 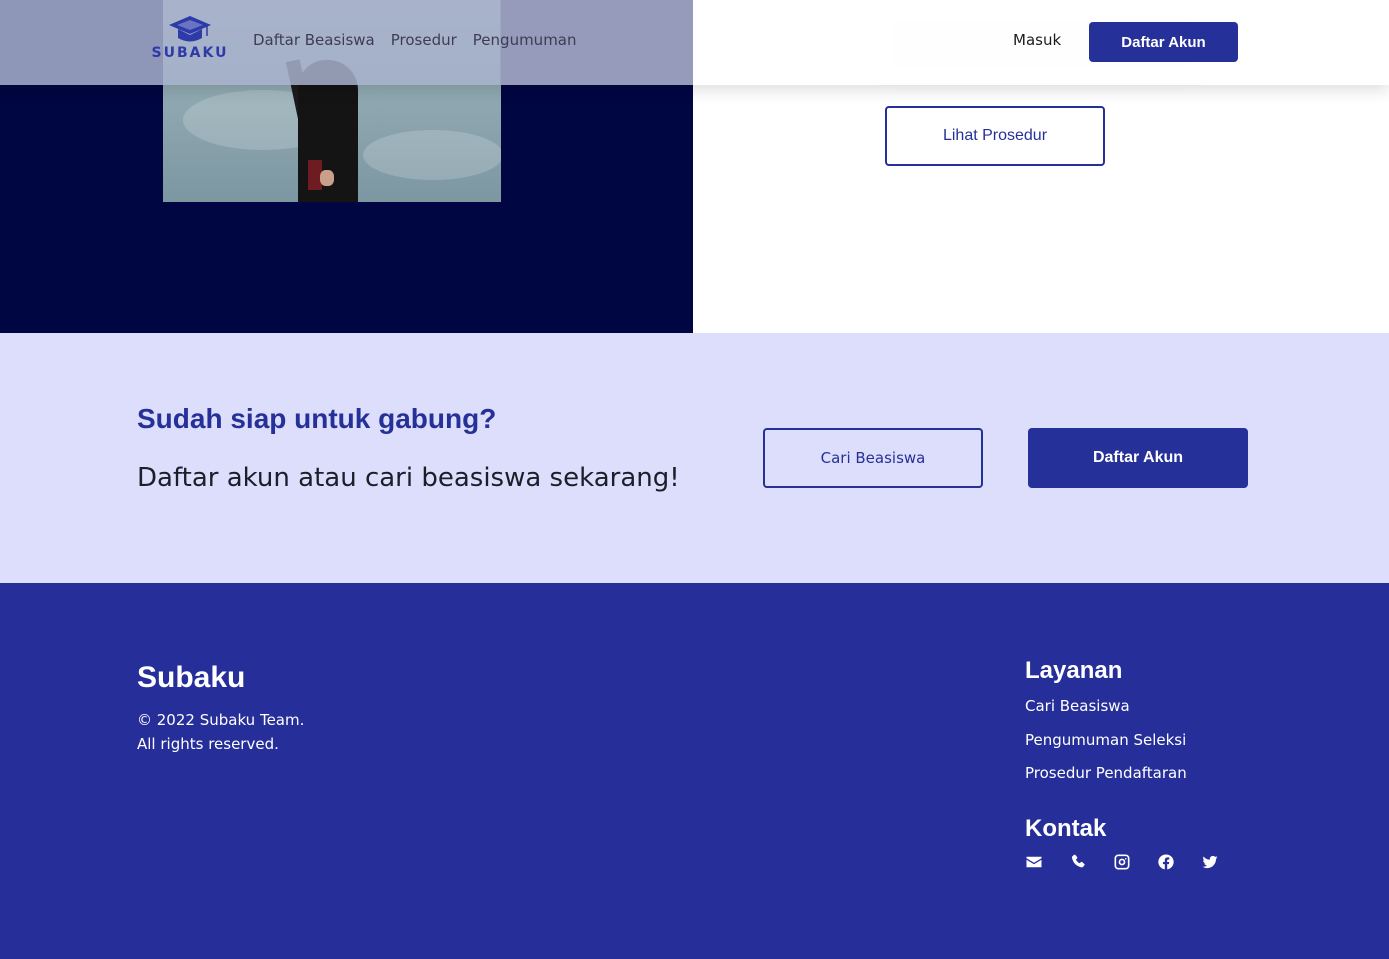 What do you see at coordinates (317, 418) in the screenshot?
I see `cta-heading: Sudah siap untuk gabung?` at bounding box center [317, 418].